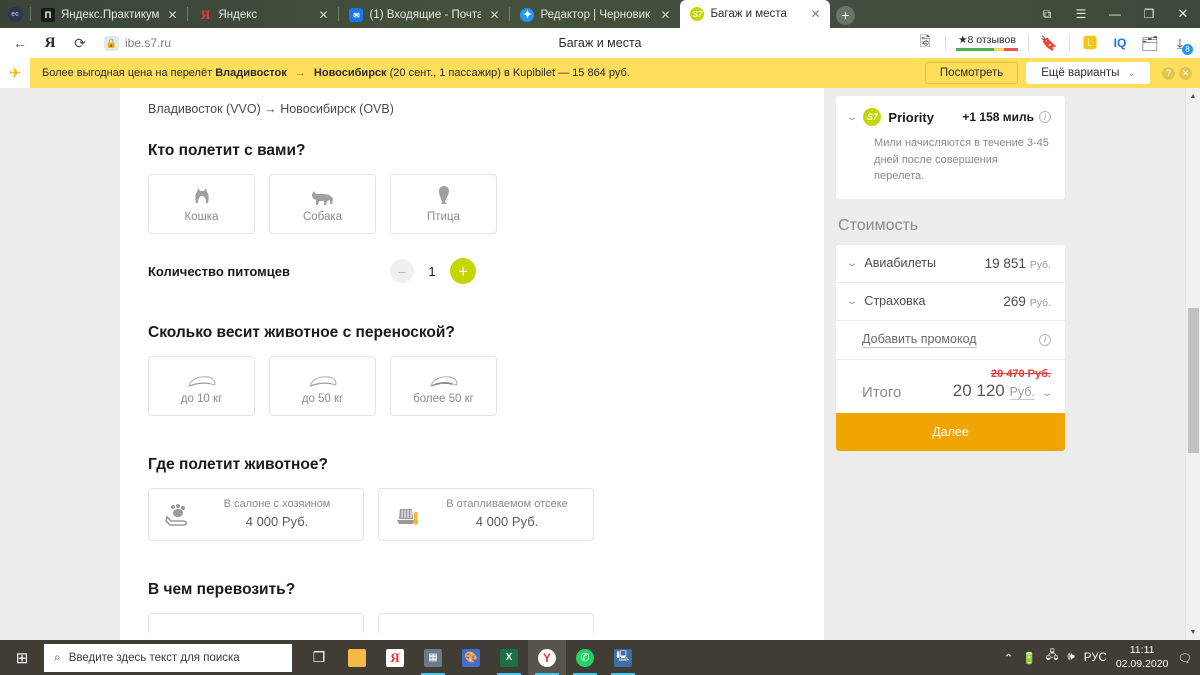  I want to click on taskbar-apps: ❒ Я ▦ 🎨 X Y ✆ 🖳, so click(471, 657).